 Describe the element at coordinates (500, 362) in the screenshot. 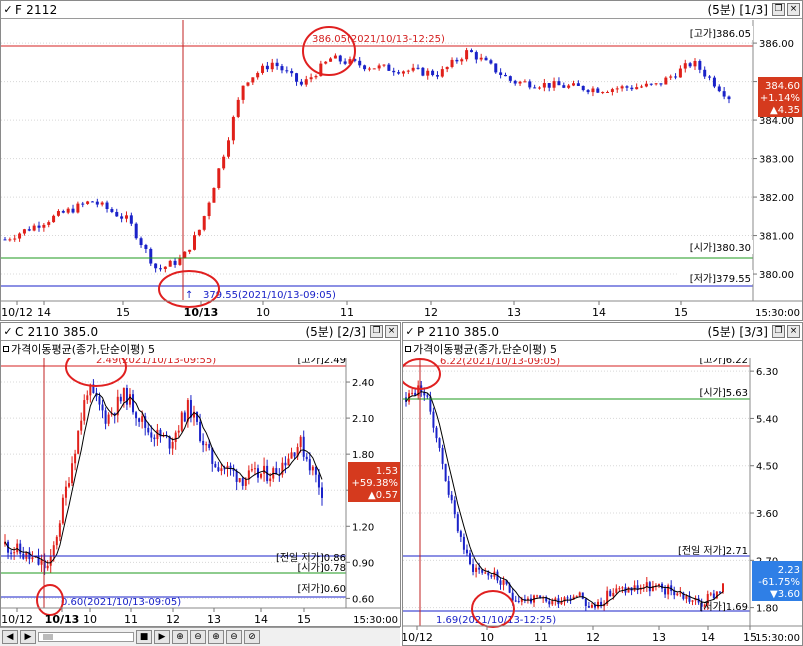

I see `high-annotation: 6.22(2021/10/13-09:05)` at that location.